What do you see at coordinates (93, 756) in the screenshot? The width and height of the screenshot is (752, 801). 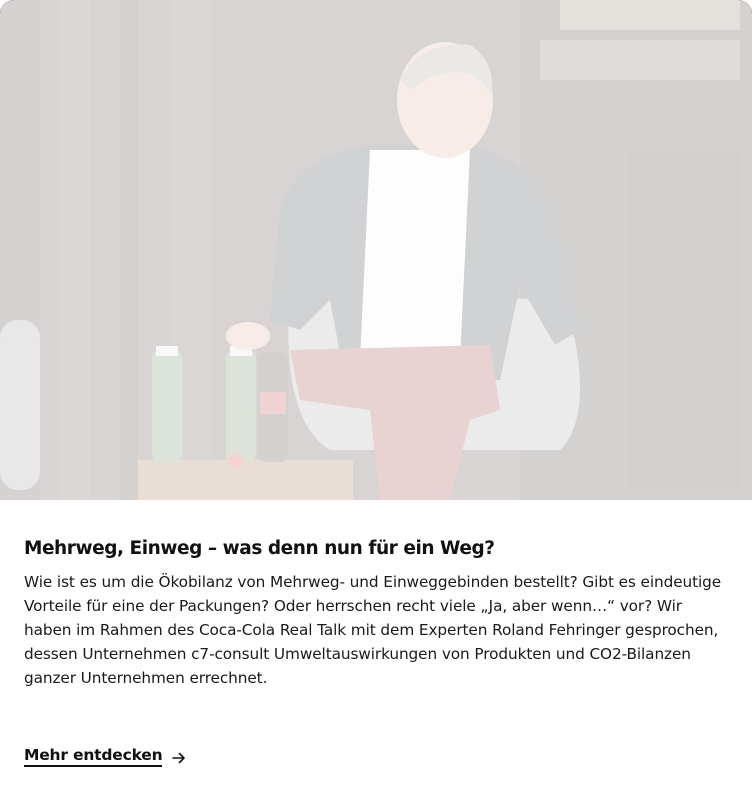 I see `cta-label: Mehr entdecken` at bounding box center [93, 756].